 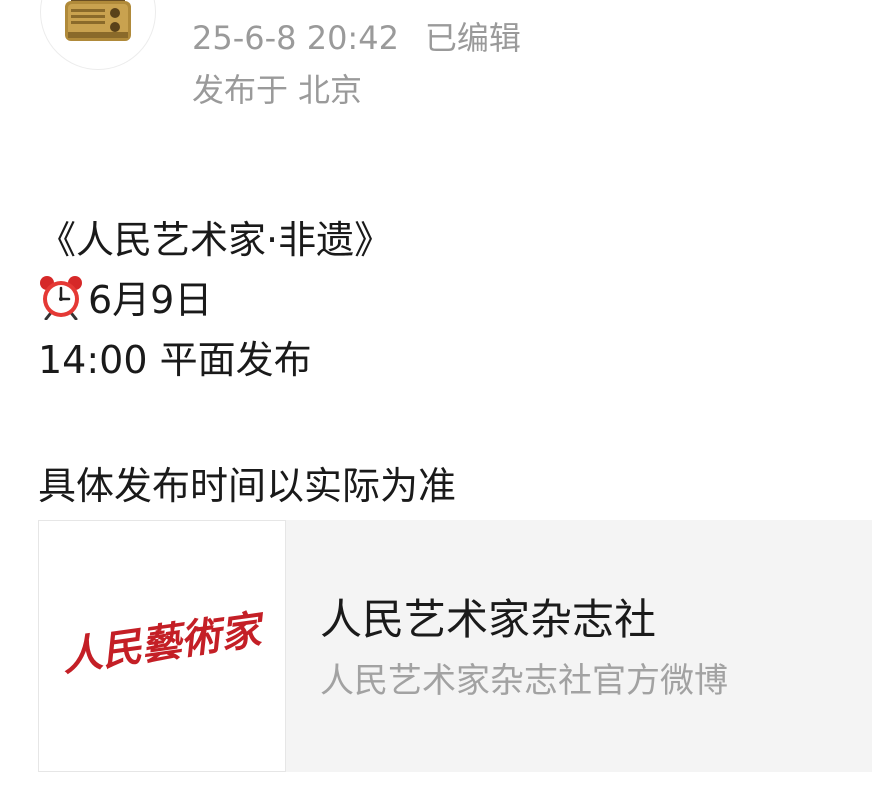 What do you see at coordinates (247, 486) in the screenshot?
I see `post-line-note: 具体发布时间以实际为准` at bounding box center [247, 486].